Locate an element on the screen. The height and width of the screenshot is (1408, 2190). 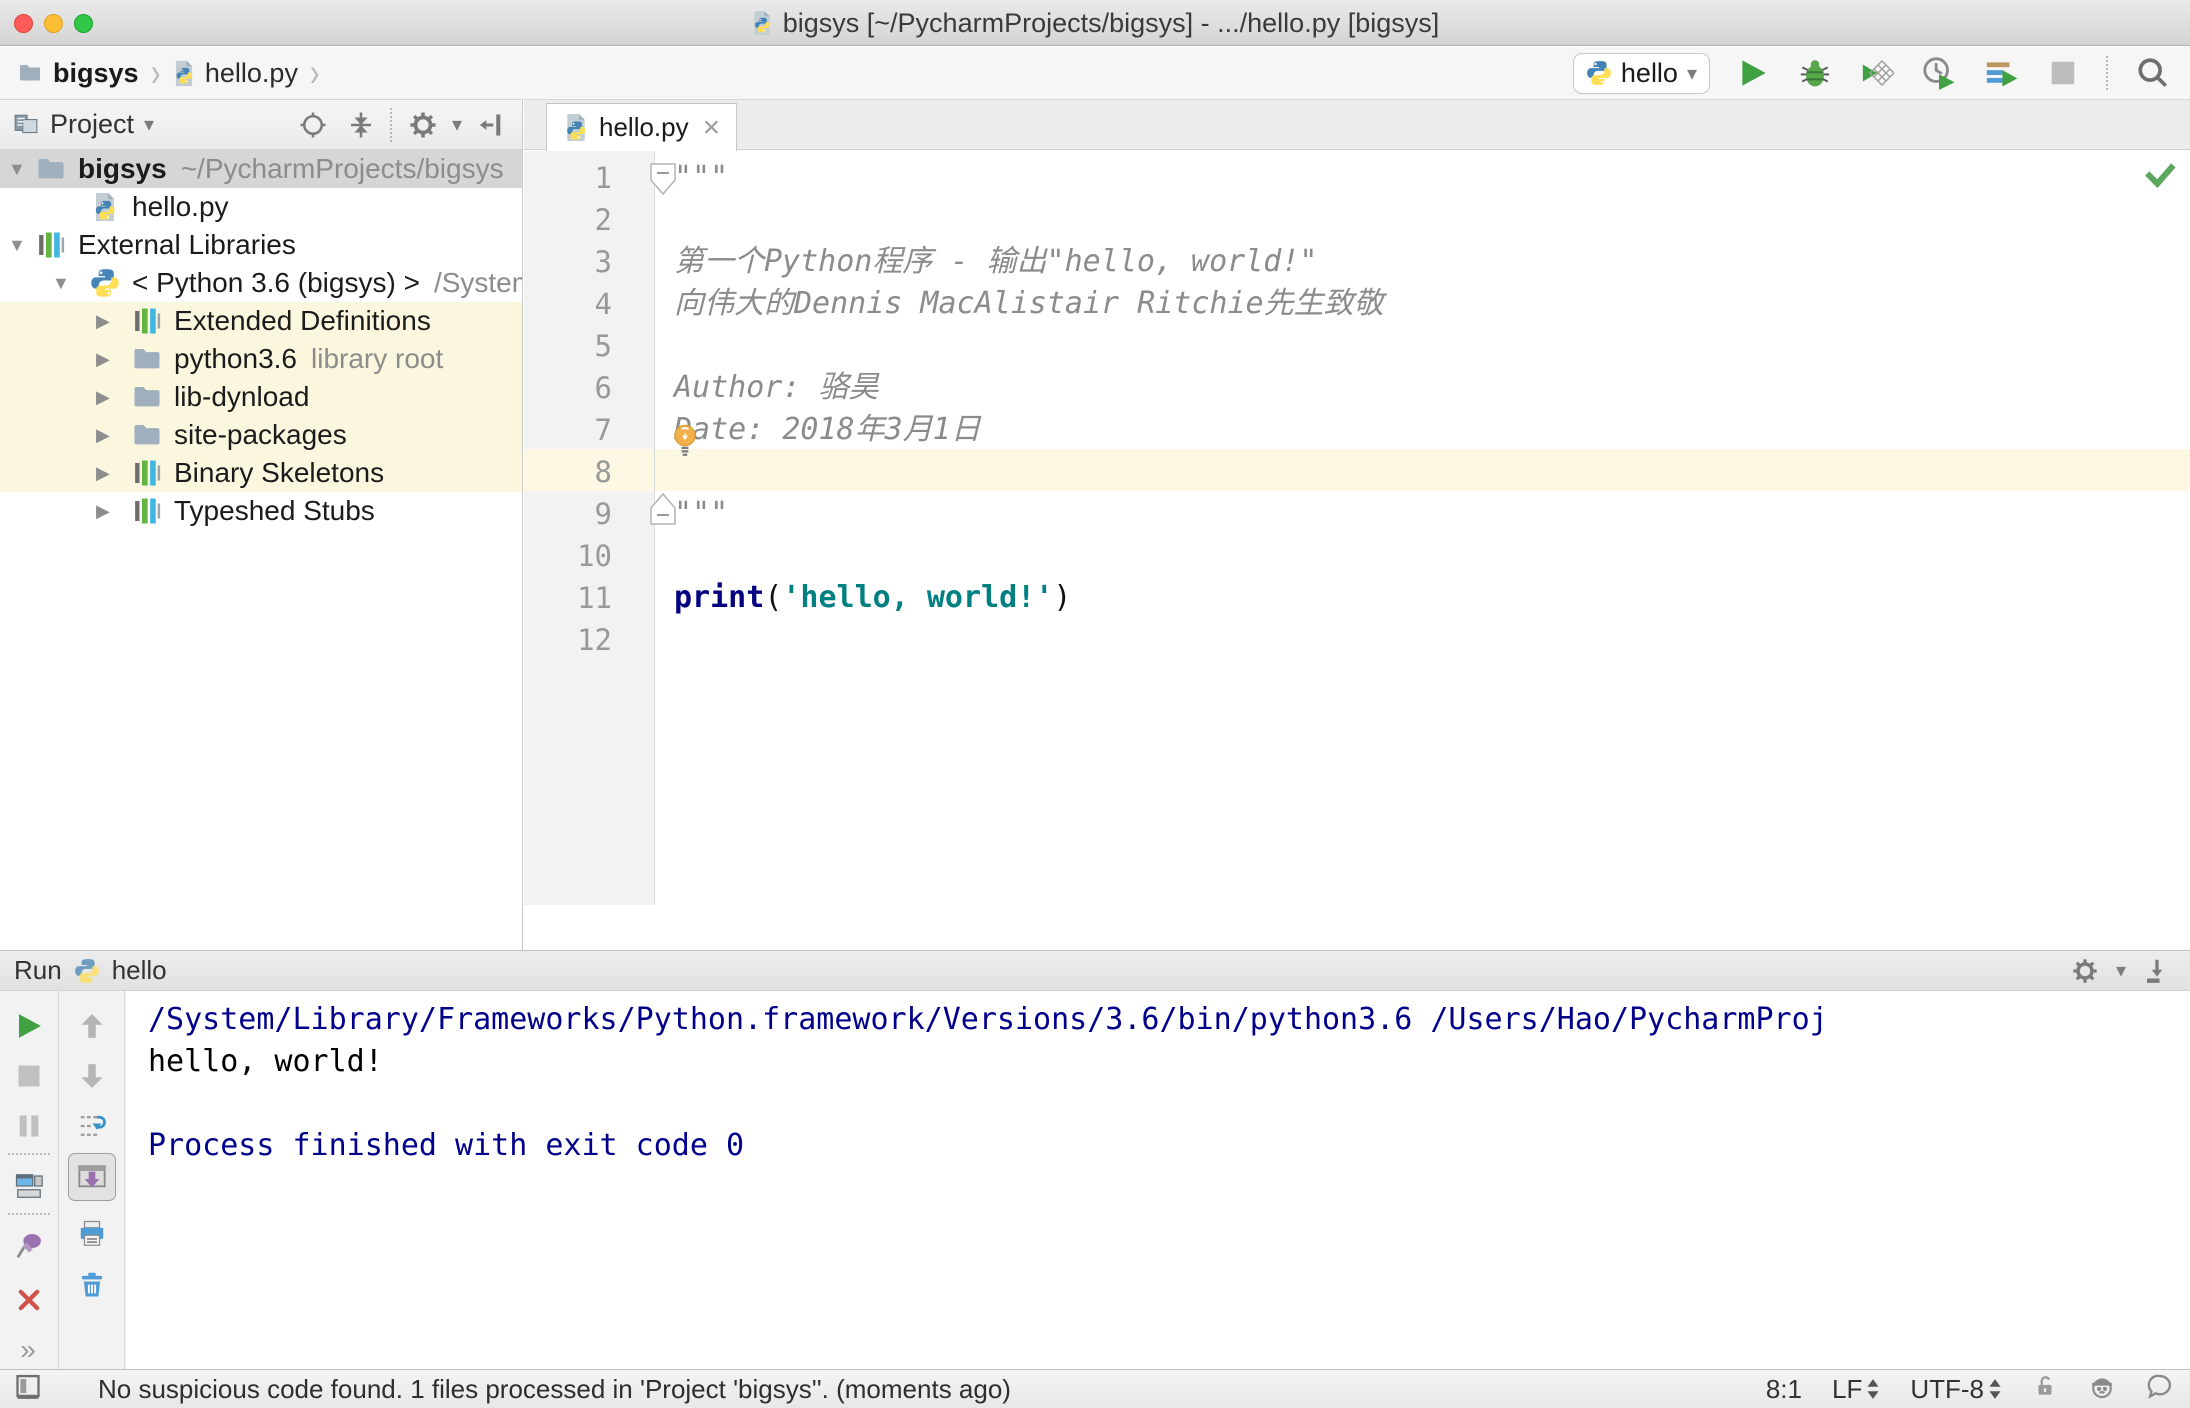
console-toolbar is located at coordinates (92, 1180).